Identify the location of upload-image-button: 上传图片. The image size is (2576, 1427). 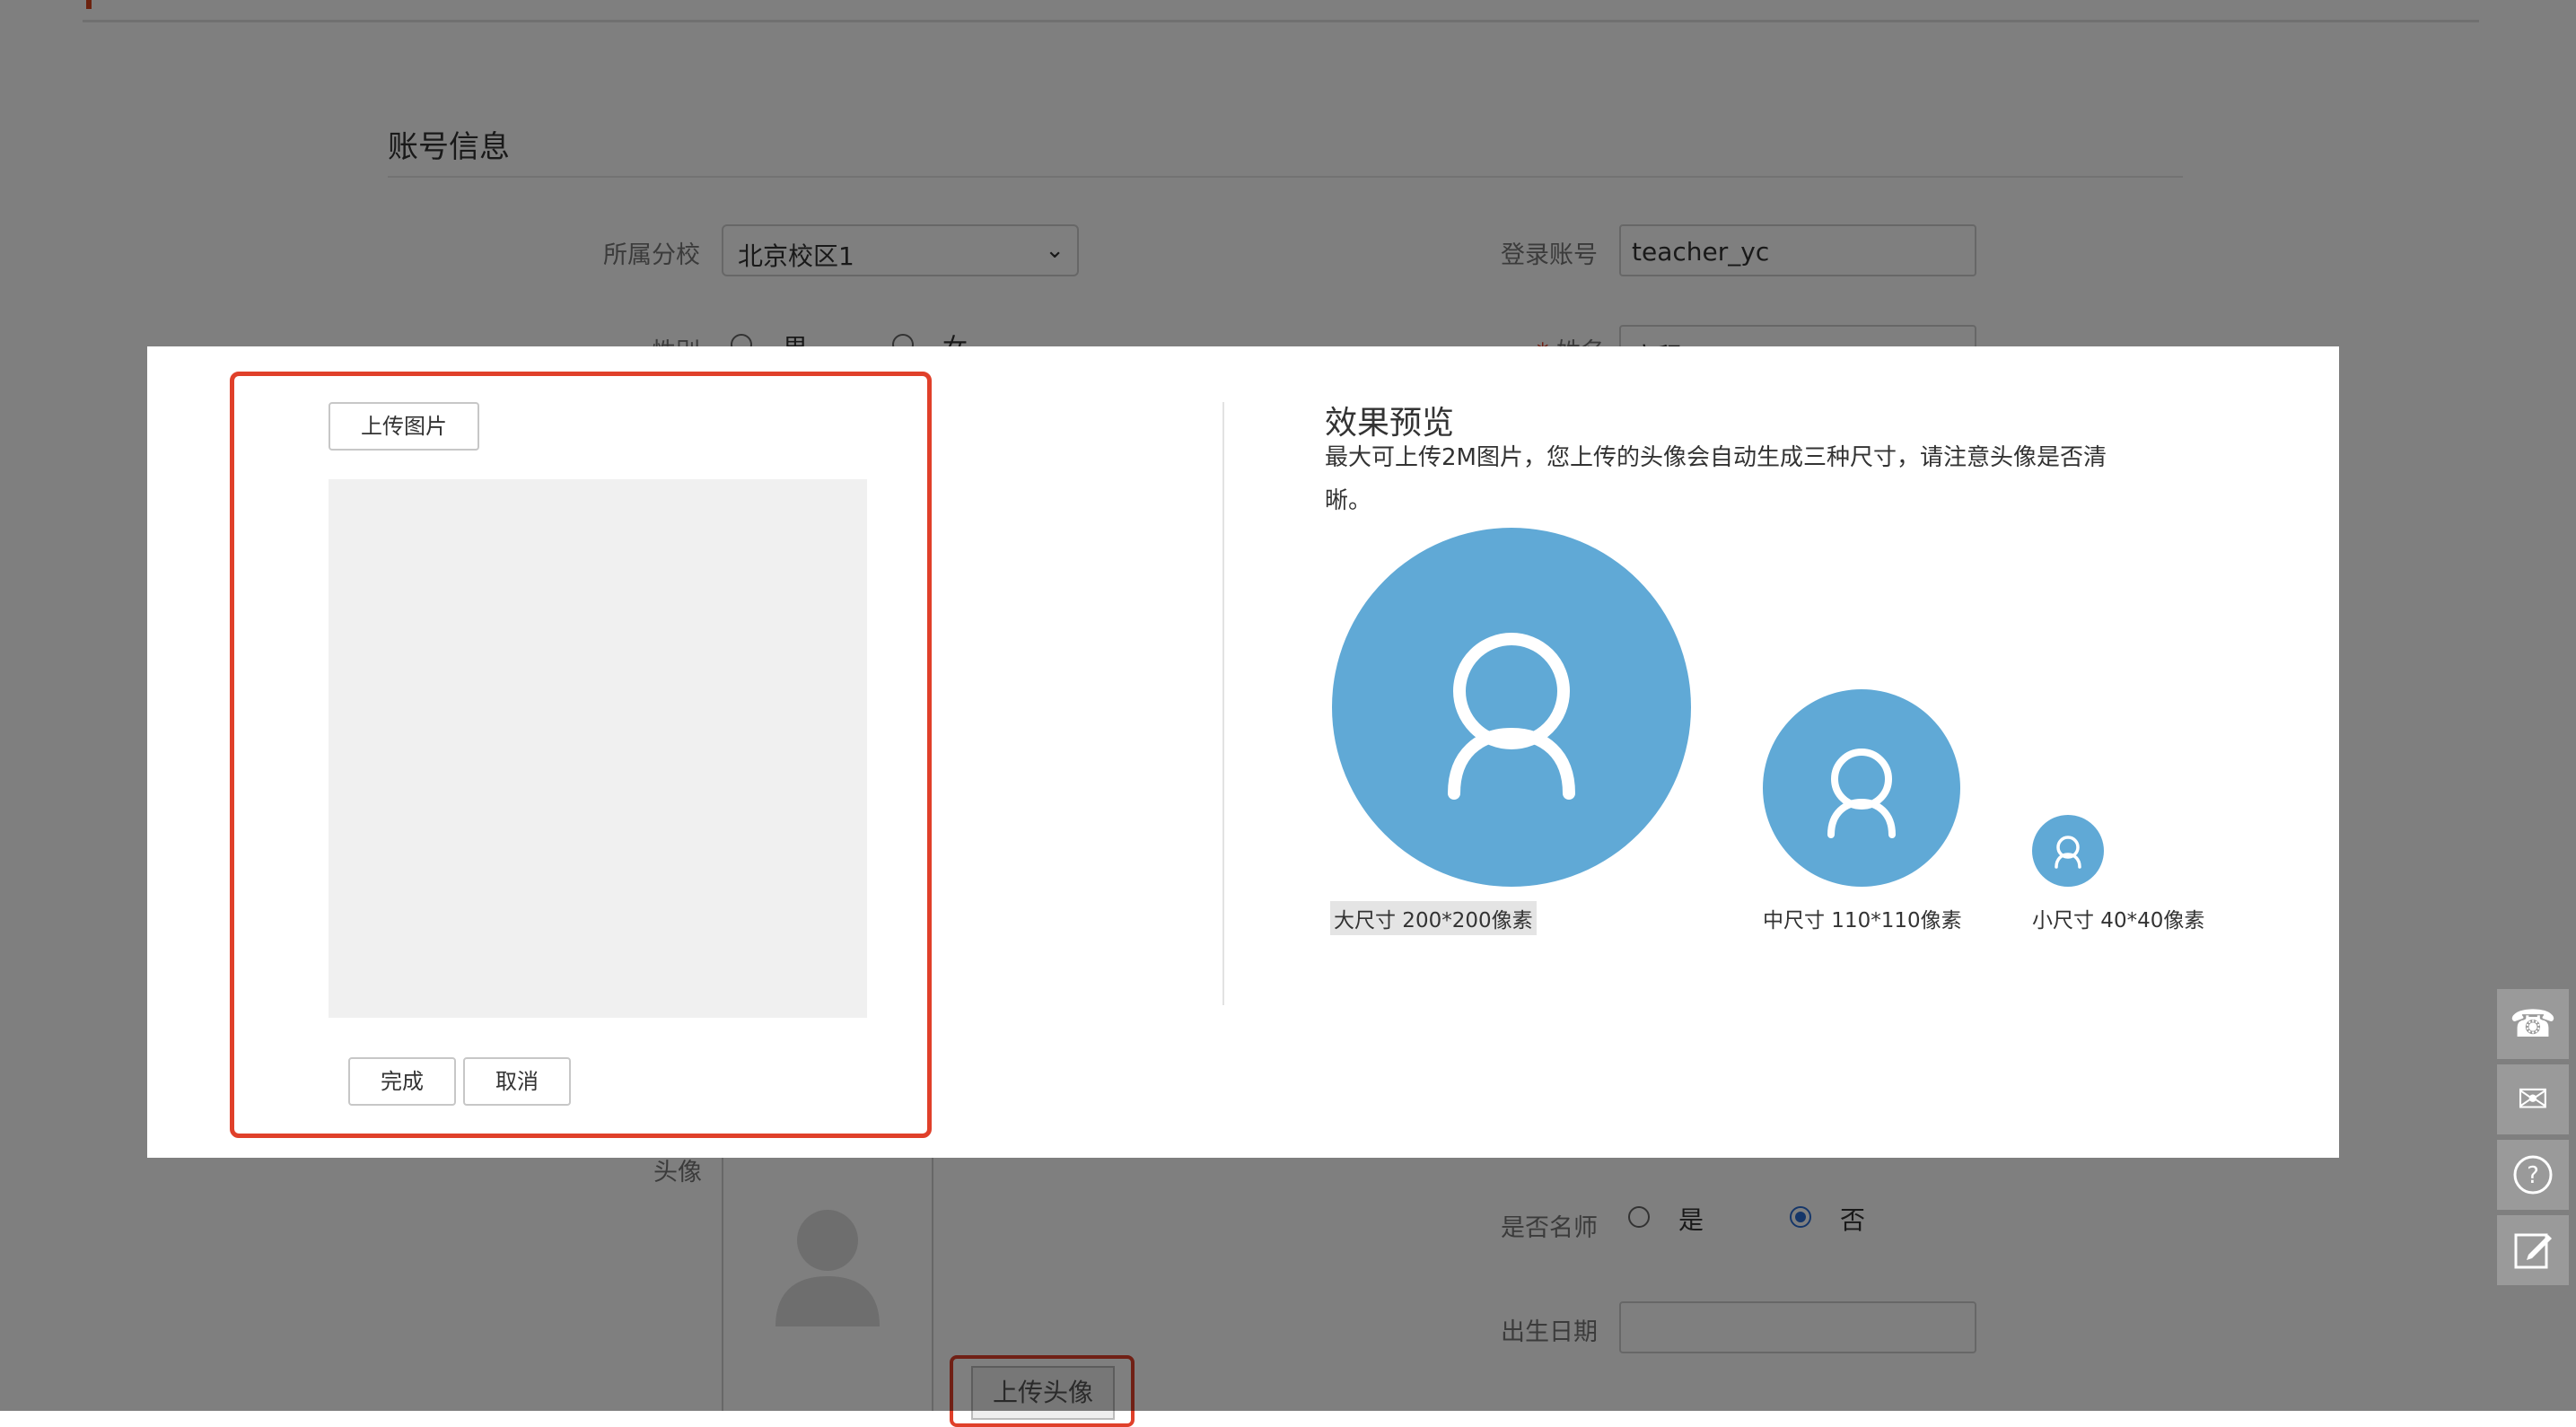
(404, 426).